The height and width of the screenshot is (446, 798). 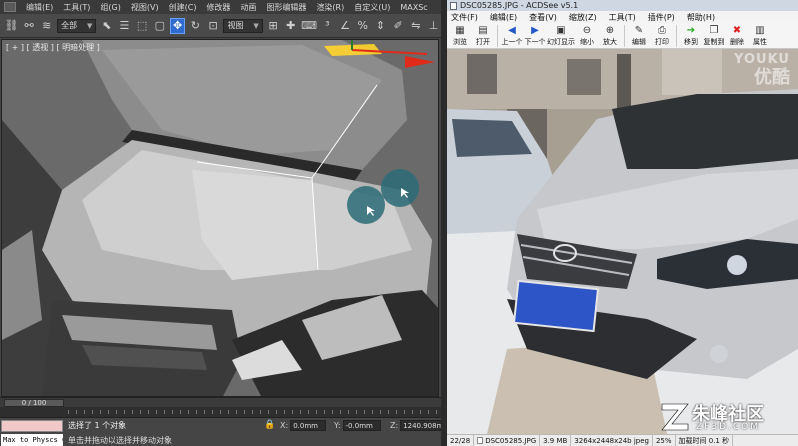 I want to click on unlink-icon: ⚯, so click(x=29, y=26).